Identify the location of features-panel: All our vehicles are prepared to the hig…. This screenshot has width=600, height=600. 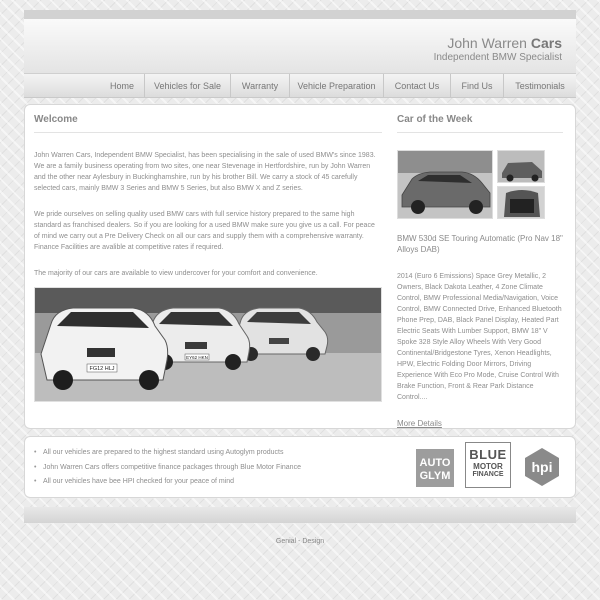
(300, 467).